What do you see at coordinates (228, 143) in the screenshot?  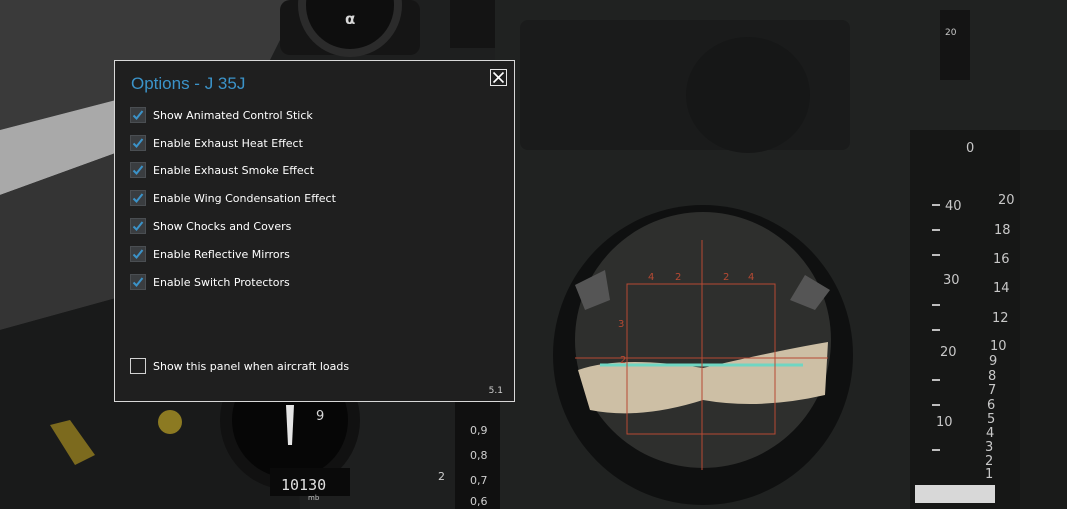 I see `option-label: Enable Exhaust Heat Effect` at bounding box center [228, 143].